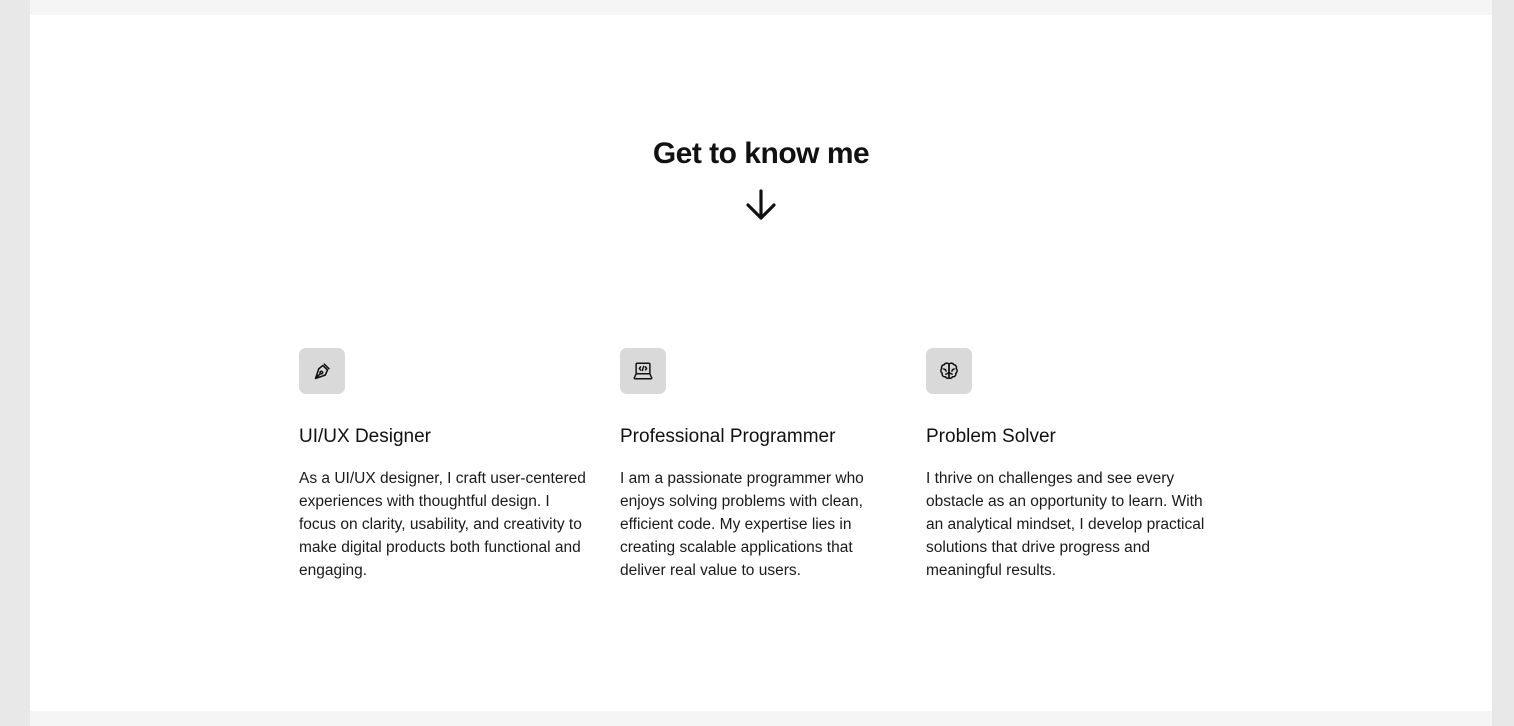 The height and width of the screenshot is (726, 1514). I want to click on arrow-down-icon, so click(761, 205).